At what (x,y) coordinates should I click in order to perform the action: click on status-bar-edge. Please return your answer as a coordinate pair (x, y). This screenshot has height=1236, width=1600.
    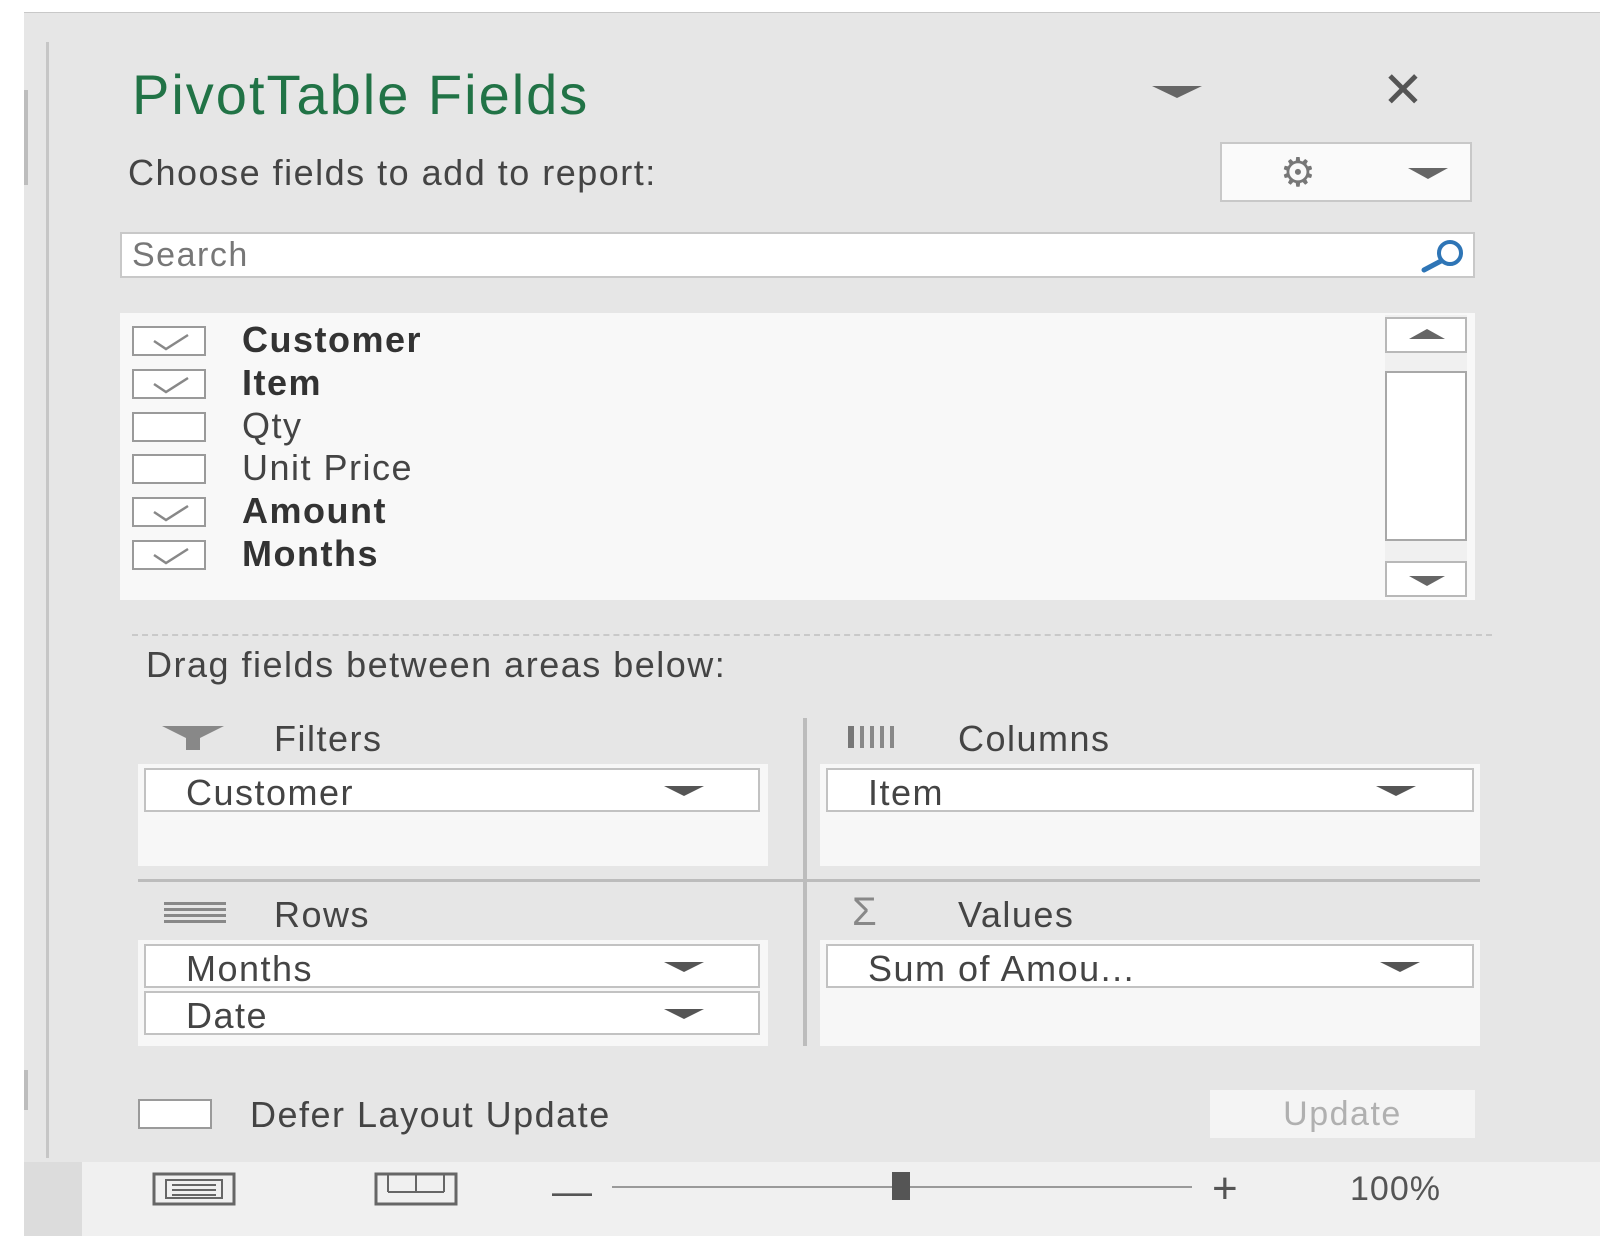
    Looking at the image, I should click on (53, 1199).